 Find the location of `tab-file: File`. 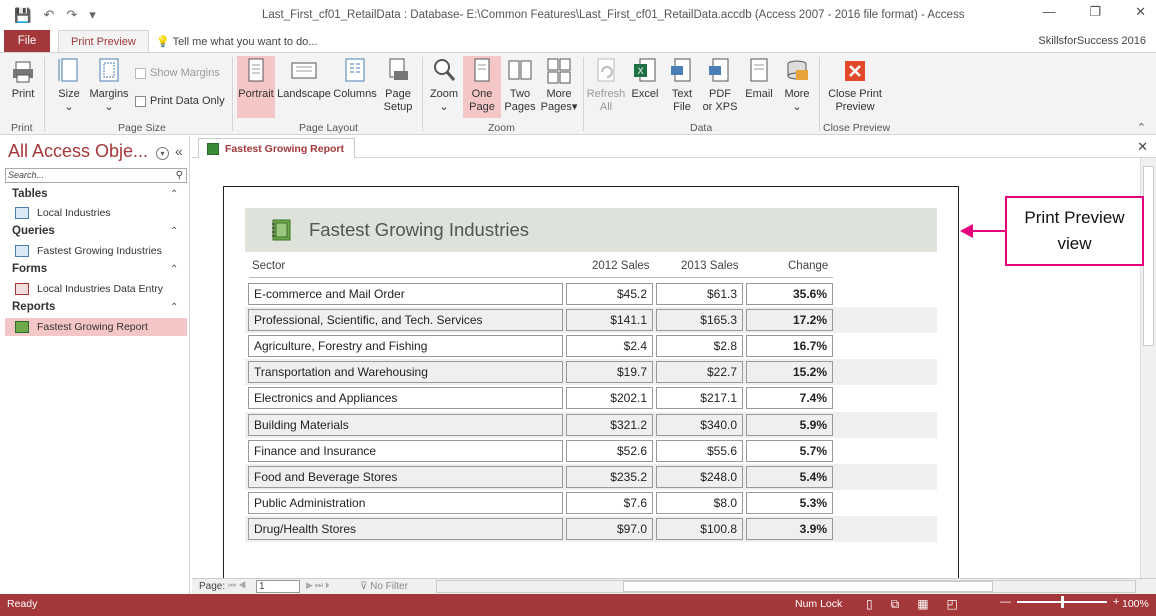

tab-file: File is located at coordinates (27, 41).